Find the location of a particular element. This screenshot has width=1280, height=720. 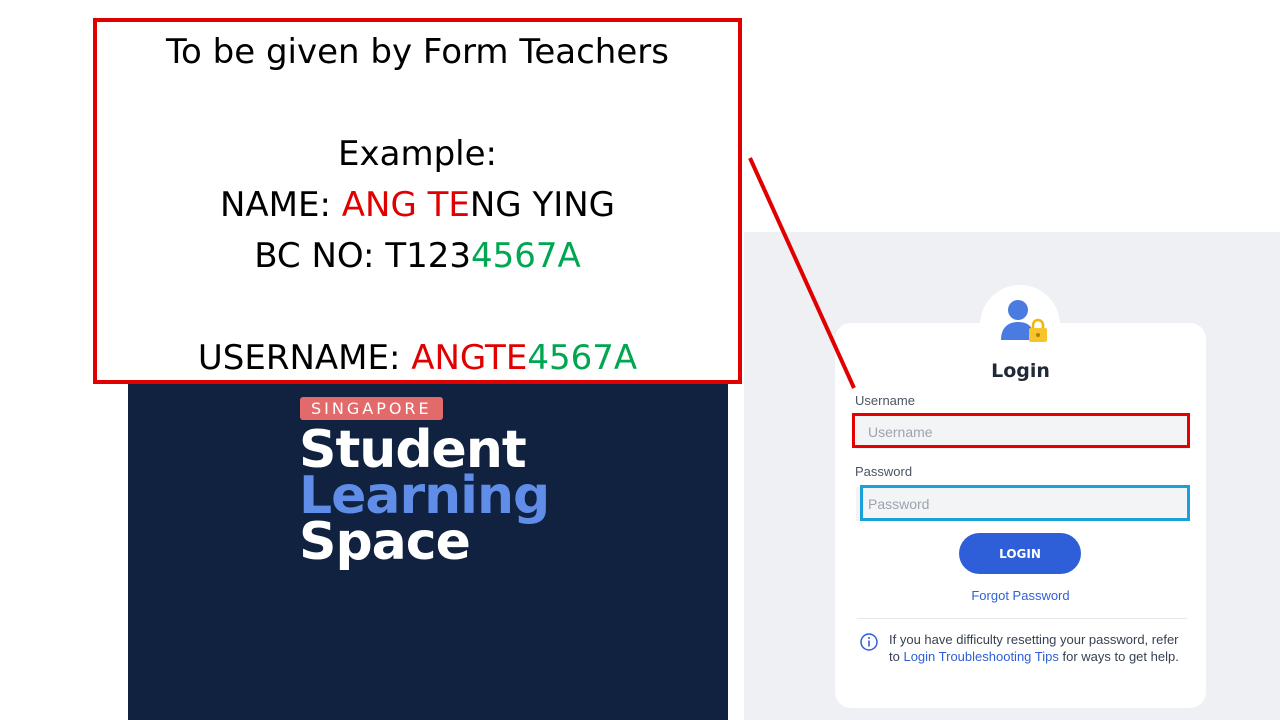

bc-highlight: 4567A is located at coordinates (526, 256).